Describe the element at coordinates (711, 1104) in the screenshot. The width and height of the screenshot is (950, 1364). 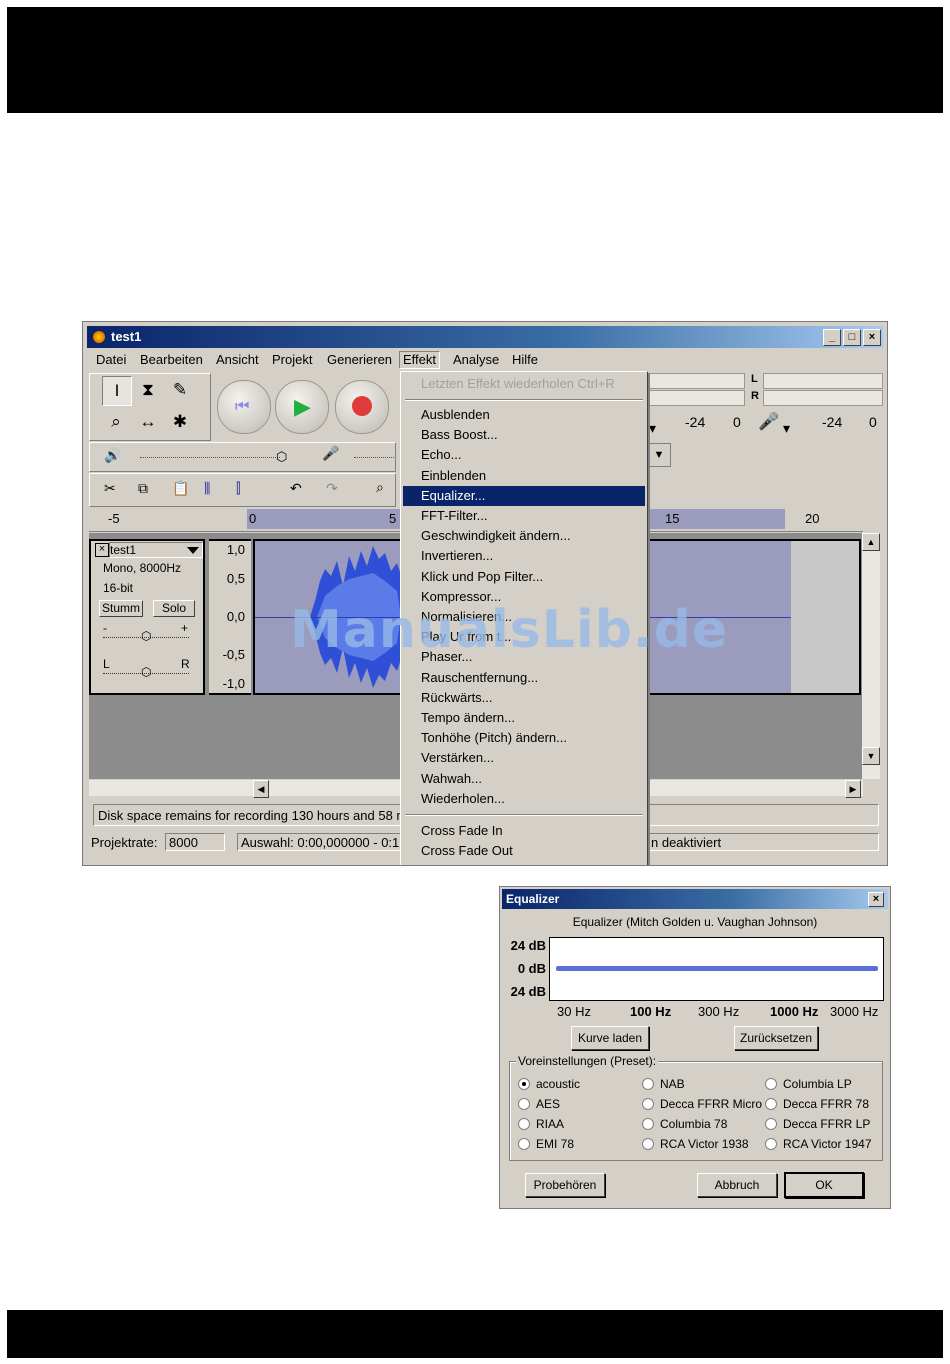
I see `preset-label: Decca FFRR Micro` at that location.